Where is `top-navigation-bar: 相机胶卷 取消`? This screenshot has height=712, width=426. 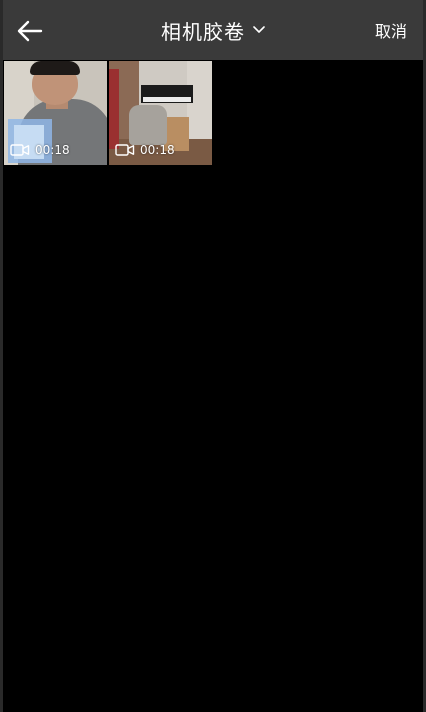
top-navigation-bar: 相机胶卷 取消 is located at coordinates (213, 30).